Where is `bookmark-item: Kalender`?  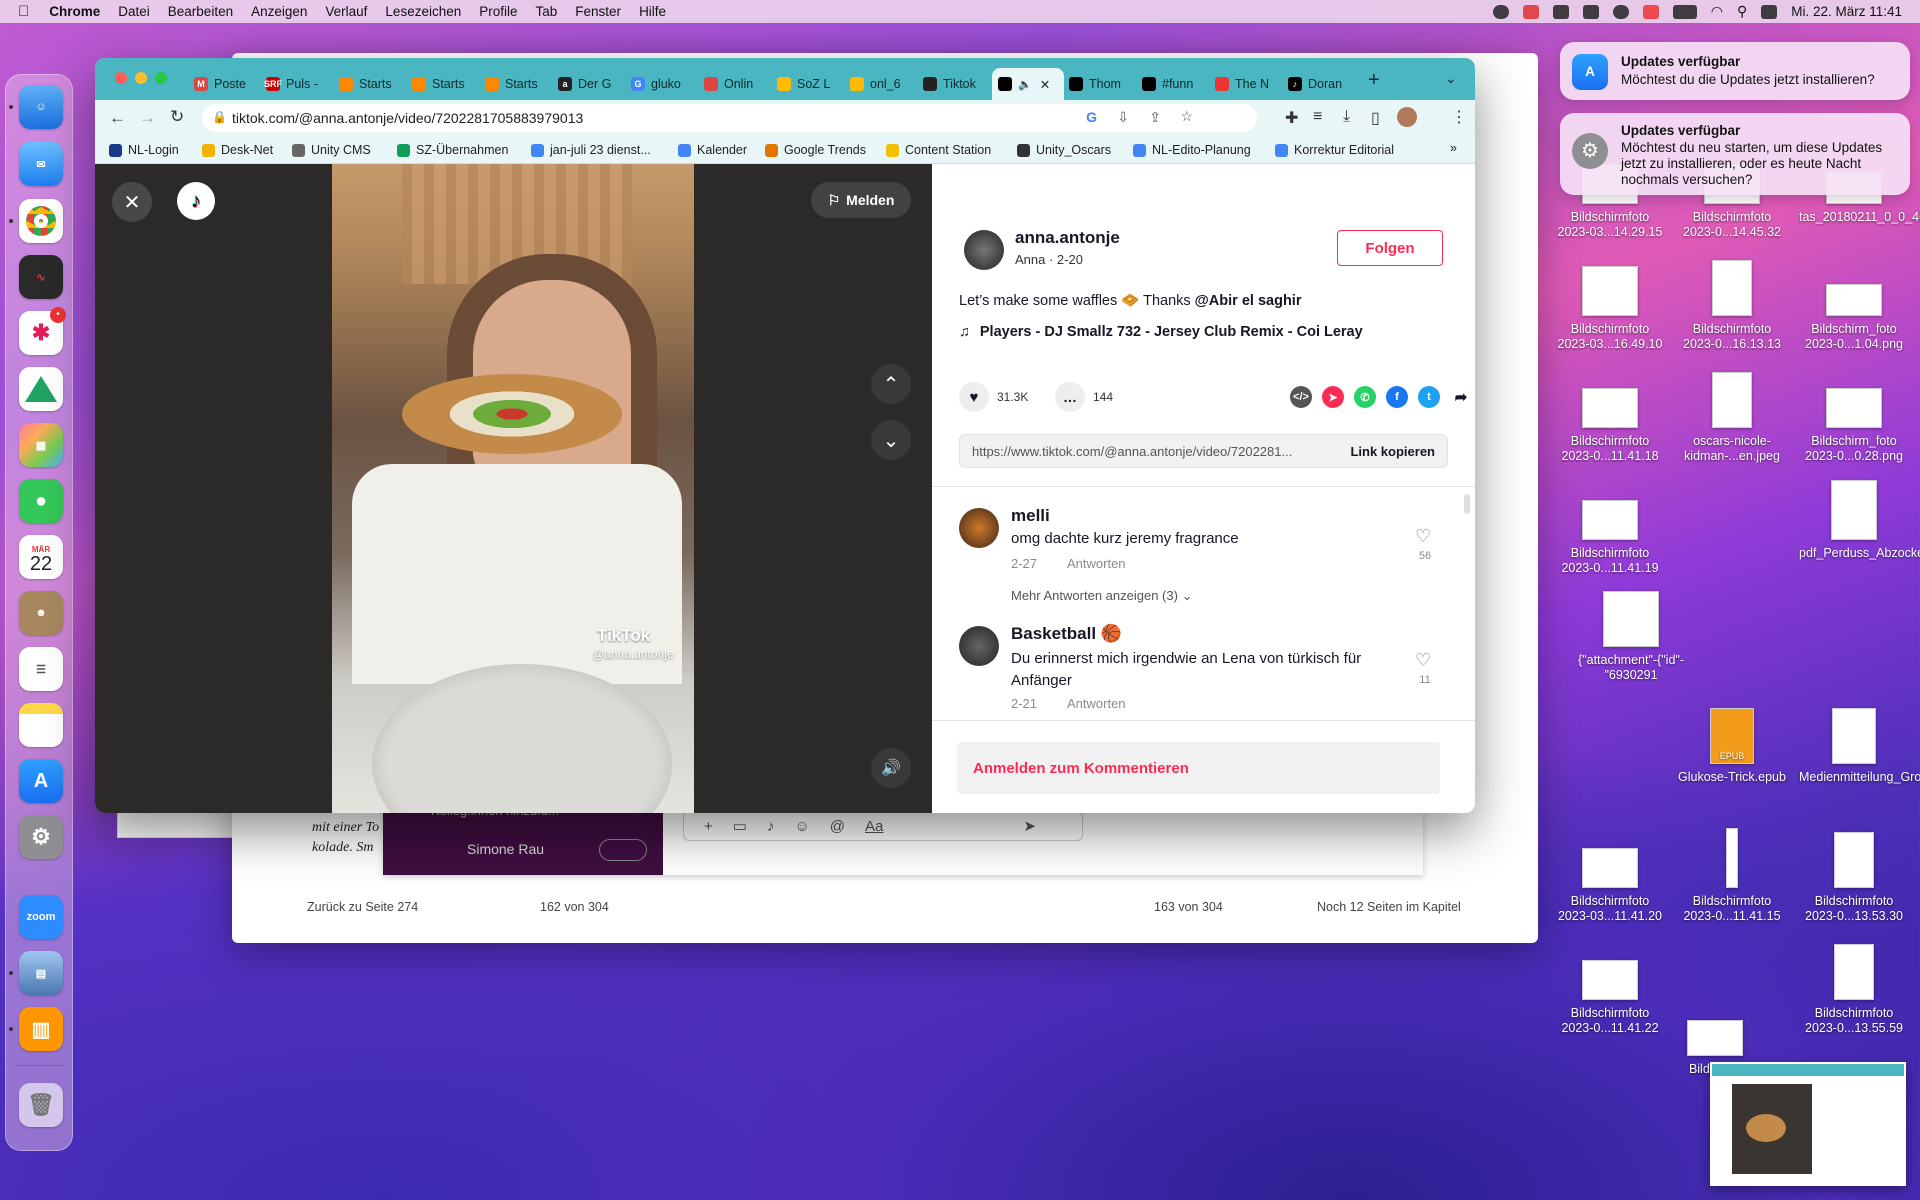 bookmark-item: Kalender is located at coordinates (712, 150).